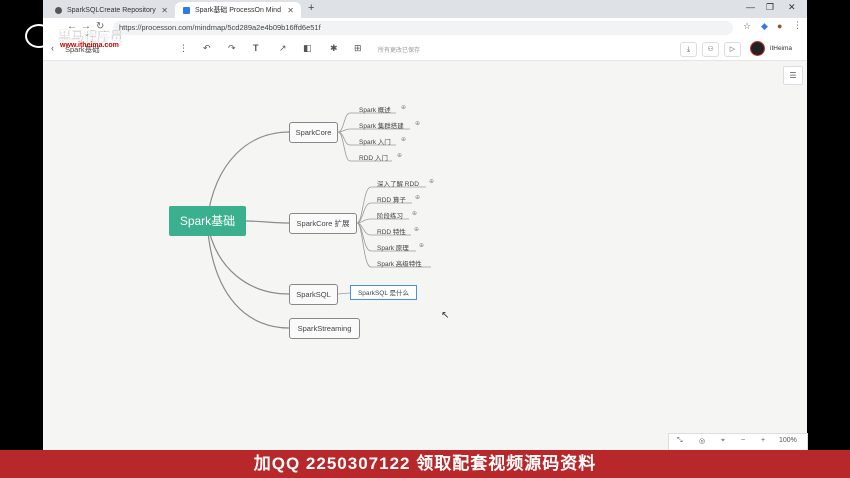 The width and height of the screenshot is (850, 478). What do you see at coordinates (723, 441) in the screenshot?
I see `location-icon: ⌖` at bounding box center [723, 441].